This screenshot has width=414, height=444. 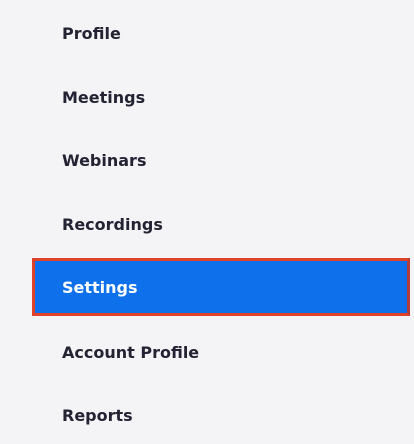 What do you see at coordinates (221, 415) in the screenshot?
I see `sidebar-item-reports: Reports` at bounding box center [221, 415].